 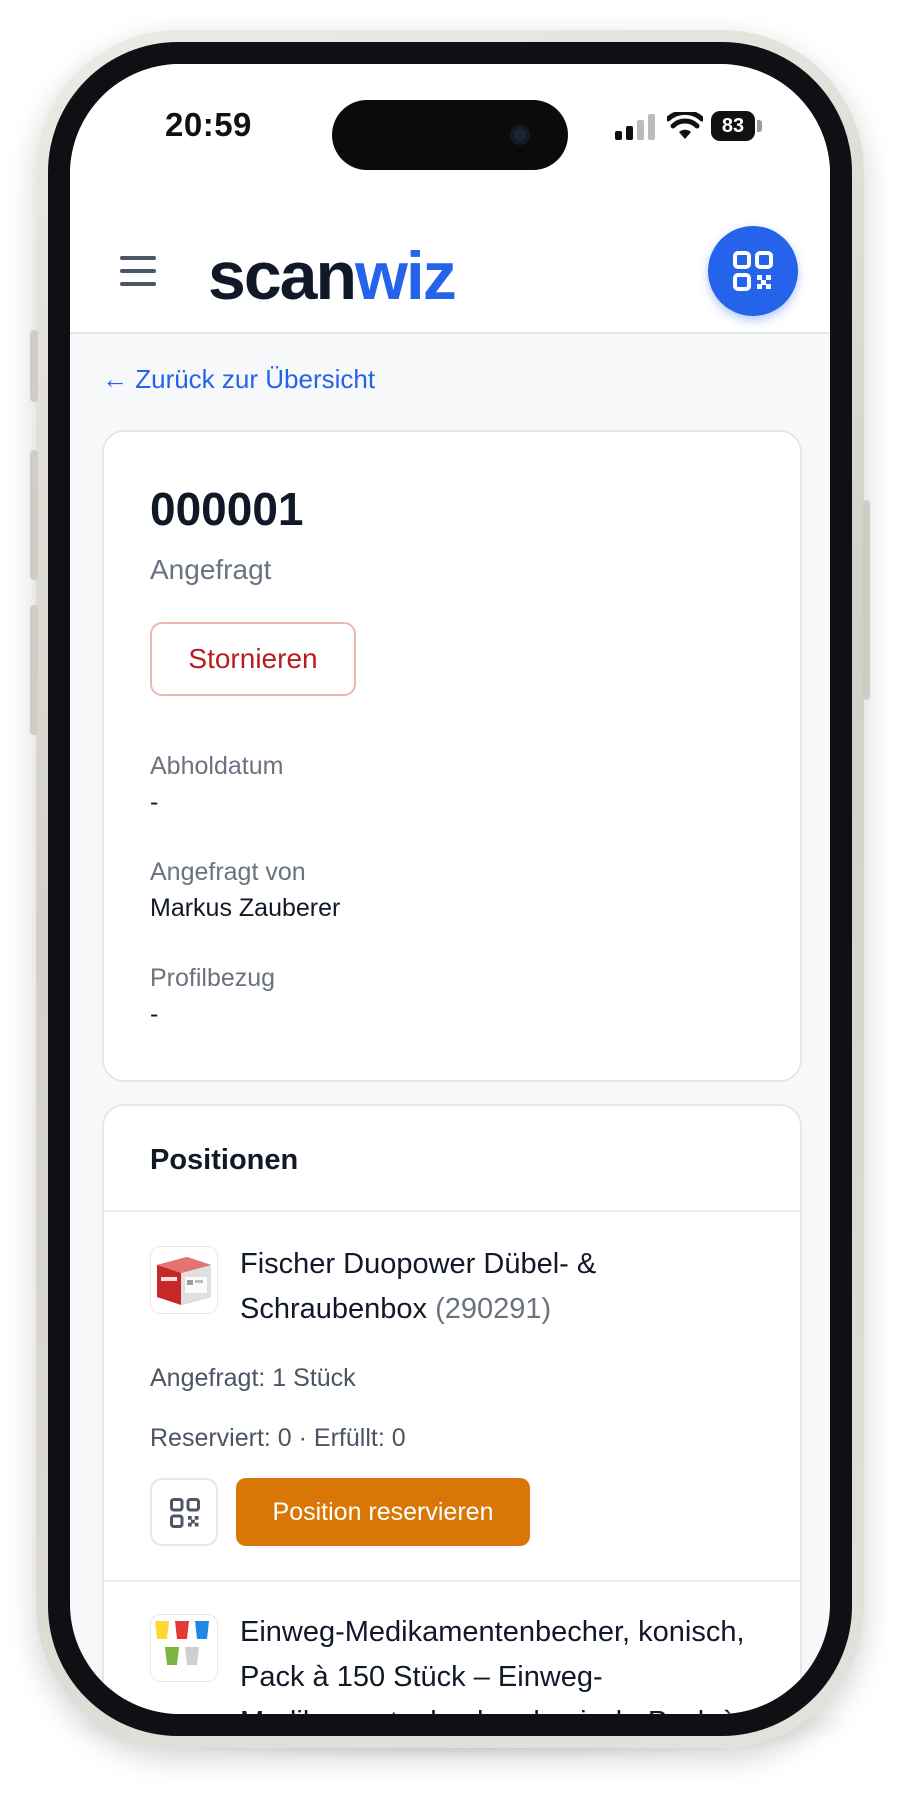 I want to click on logo-text-scan: scan, so click(x=282, y=276).